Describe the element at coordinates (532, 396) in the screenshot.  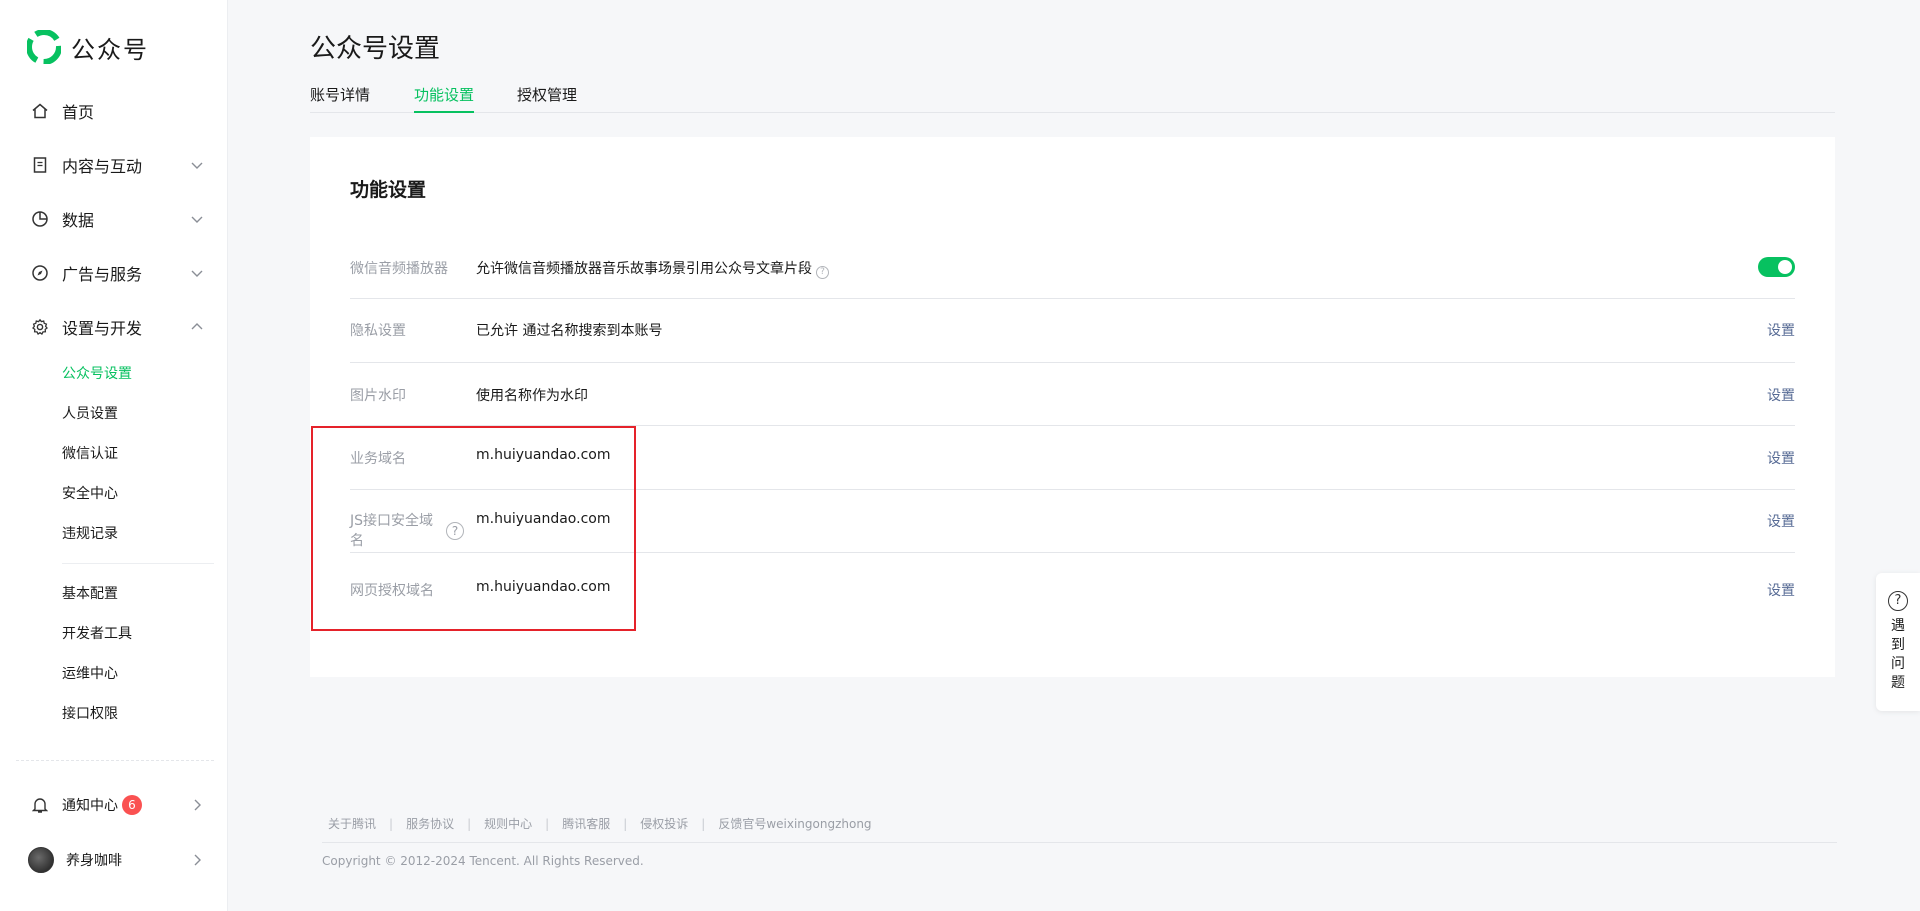
I see `setting-value: 使用名称作为水印` at that location.